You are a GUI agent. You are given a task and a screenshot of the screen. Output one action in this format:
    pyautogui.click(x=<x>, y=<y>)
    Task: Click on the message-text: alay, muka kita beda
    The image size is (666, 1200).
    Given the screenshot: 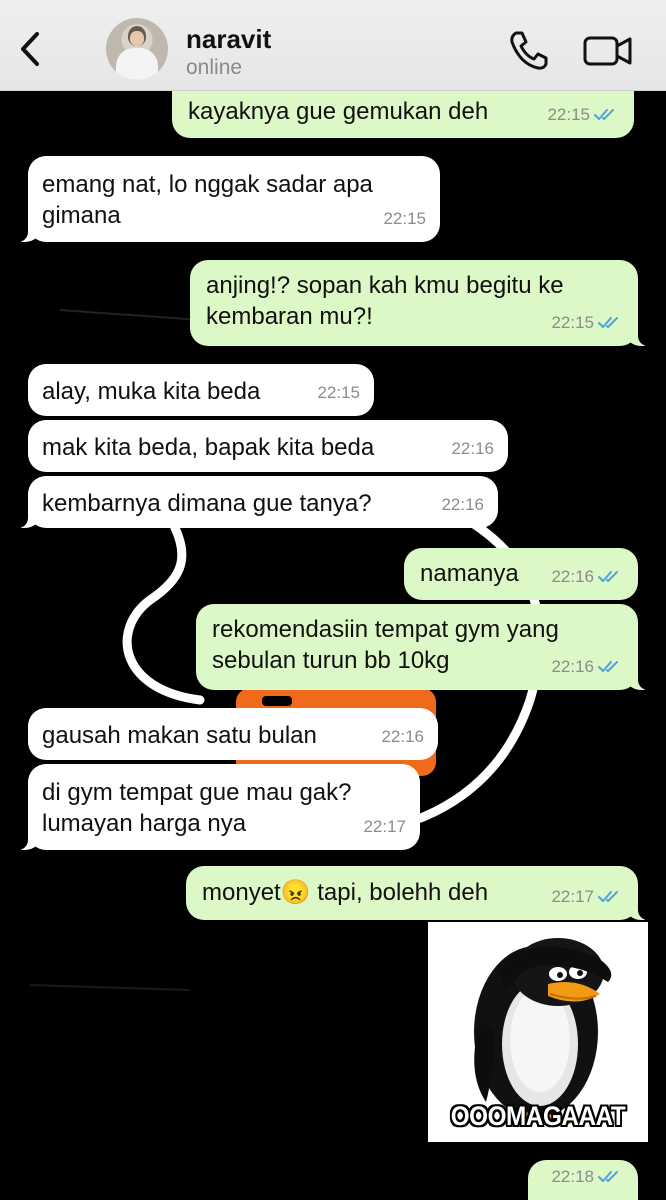 What is the action you would take?
    pyautogui.click(x=151, y=391)
    